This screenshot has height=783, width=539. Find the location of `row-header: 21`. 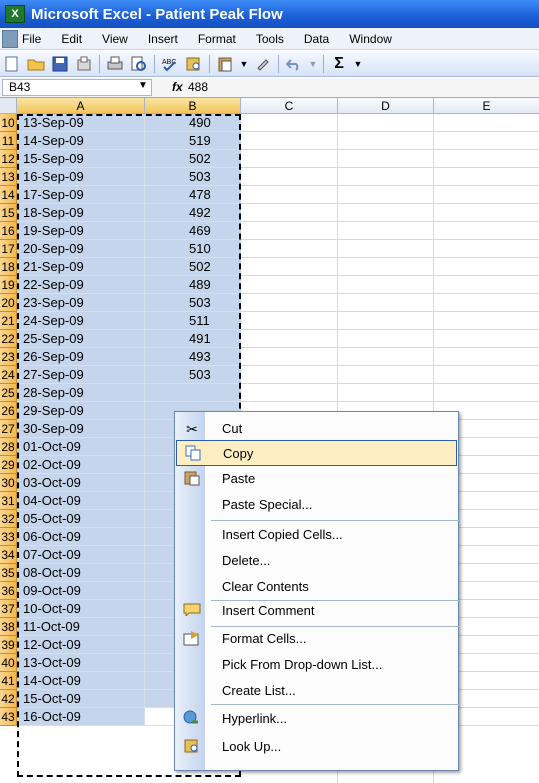

row-header: 21 is located at coordinates (8, 321).